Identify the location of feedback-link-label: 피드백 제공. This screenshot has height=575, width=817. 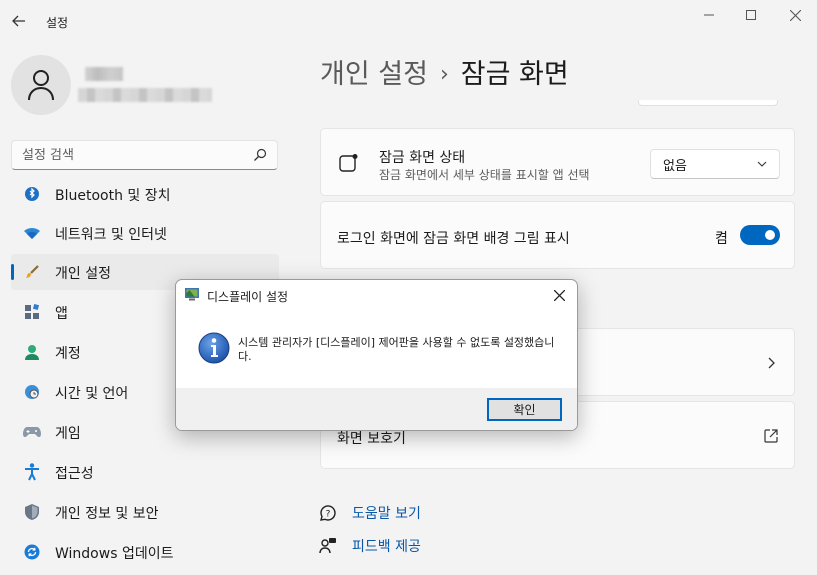
(386, 547).